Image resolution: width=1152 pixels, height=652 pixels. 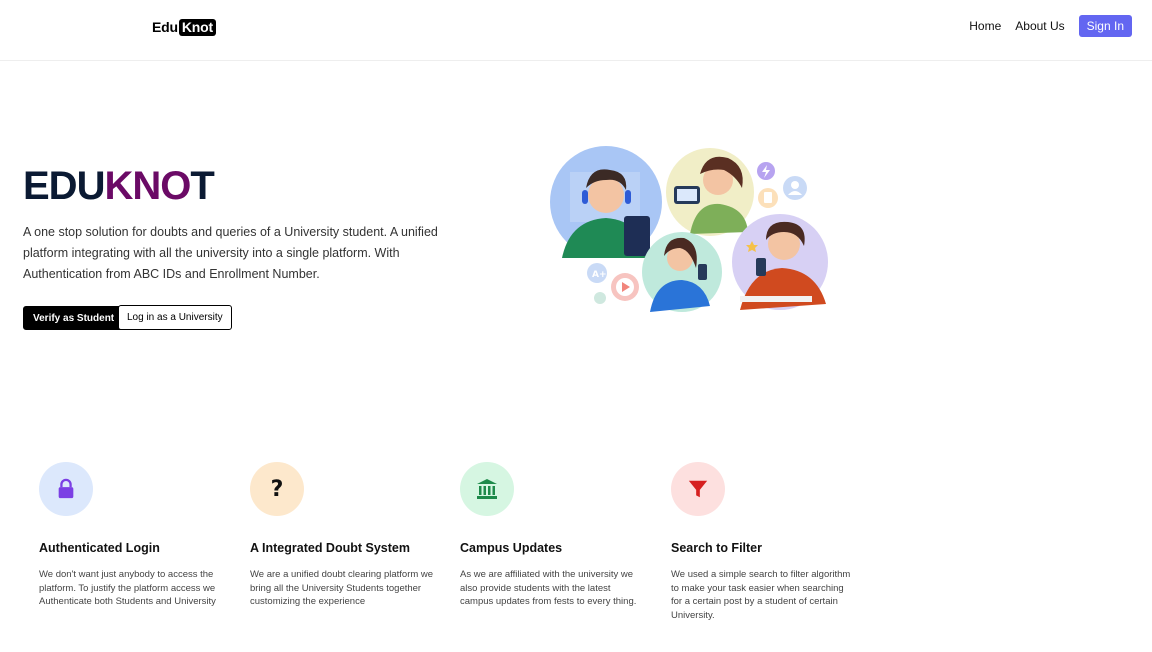 I want to click on logo-text-edu: Edu, so click(x=165, y=27).